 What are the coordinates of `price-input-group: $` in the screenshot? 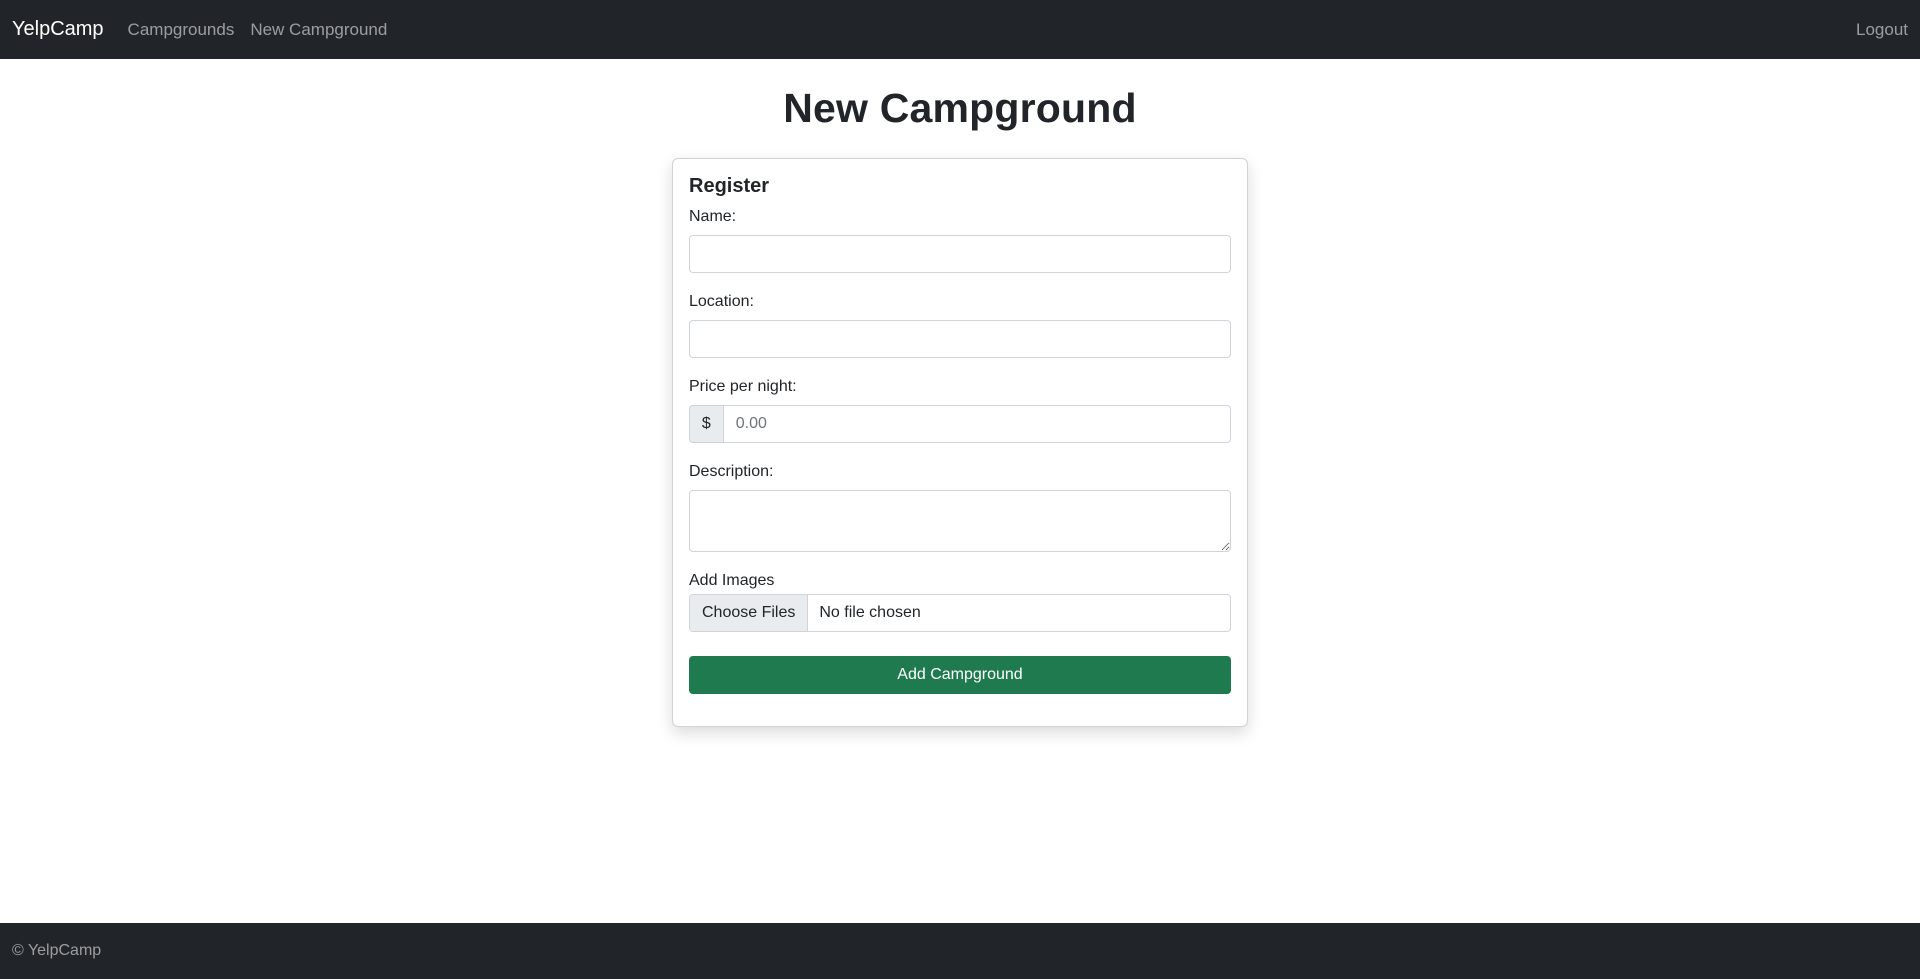 It's located at (960, 424).